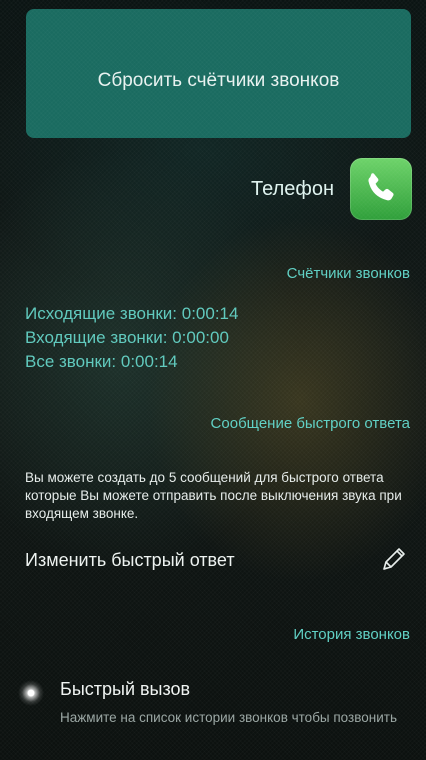 This screenshot has height=760, width=426. I want to click on phone-app-header: Телефон, so click(331, 189).